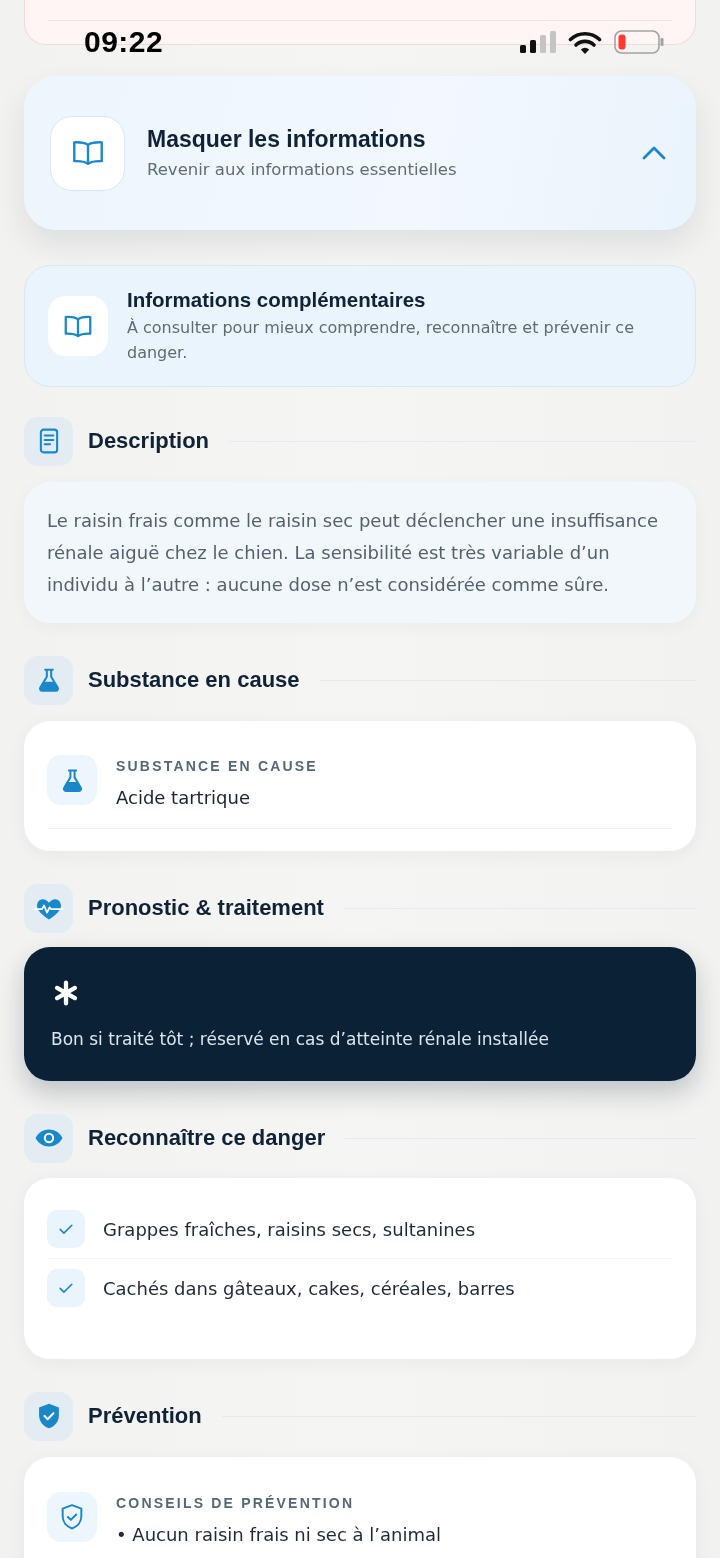 This screenshot has width=720, height=1558. I want to click on info-text: À consulter pour mieux comprendre, reconnaître et prévenir ce danger., so click(381, 340).